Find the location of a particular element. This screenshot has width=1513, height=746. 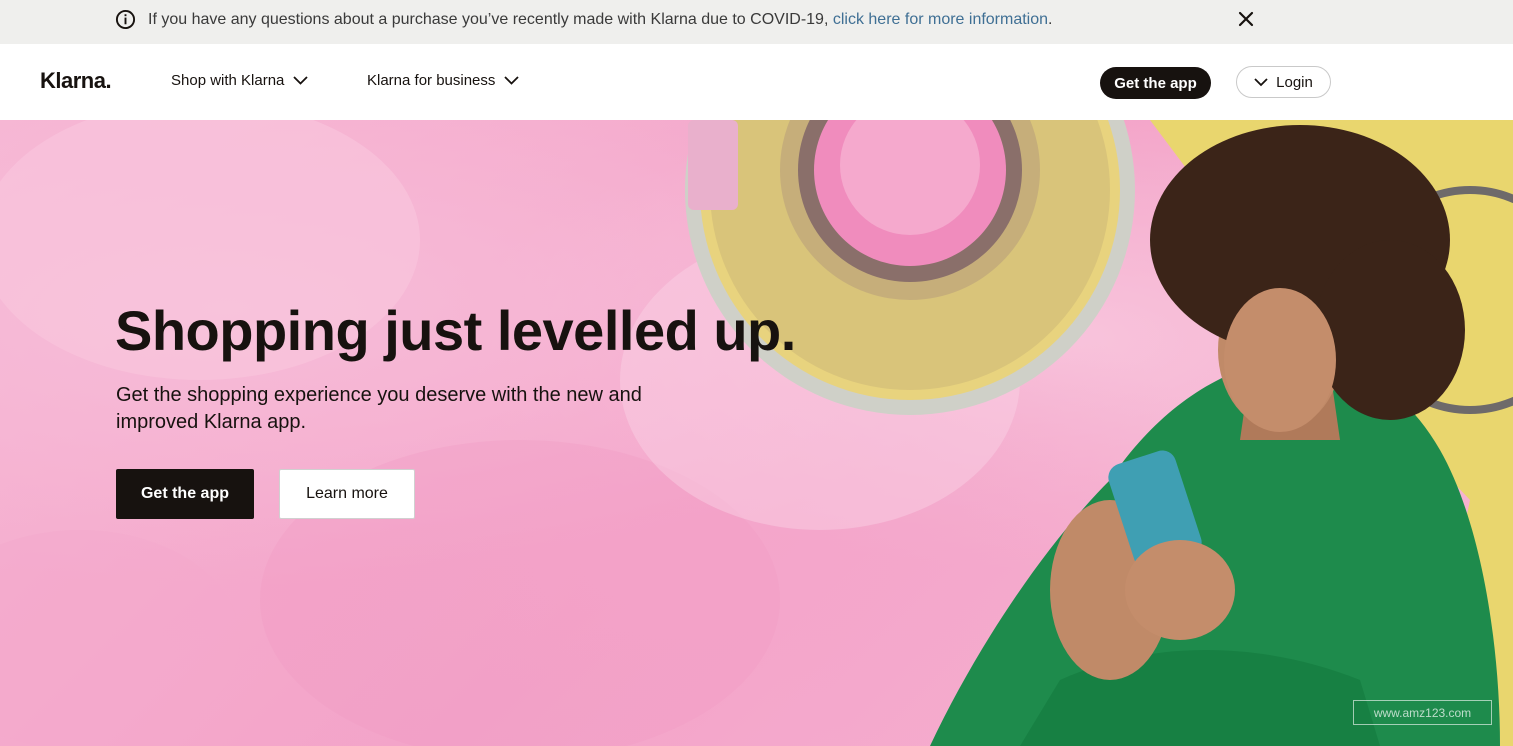

nav-klarna-for-business: Klarna for business is located at coordinates (443, 80).